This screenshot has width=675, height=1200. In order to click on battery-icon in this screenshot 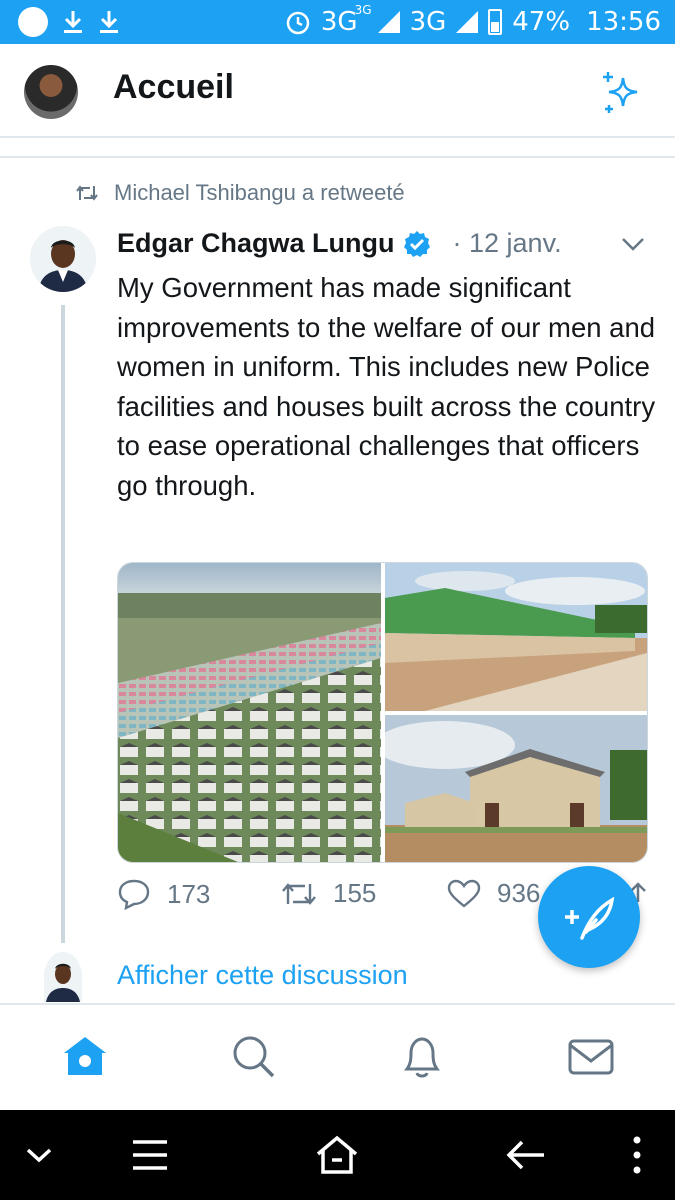, I will do `click(495, 22)`.